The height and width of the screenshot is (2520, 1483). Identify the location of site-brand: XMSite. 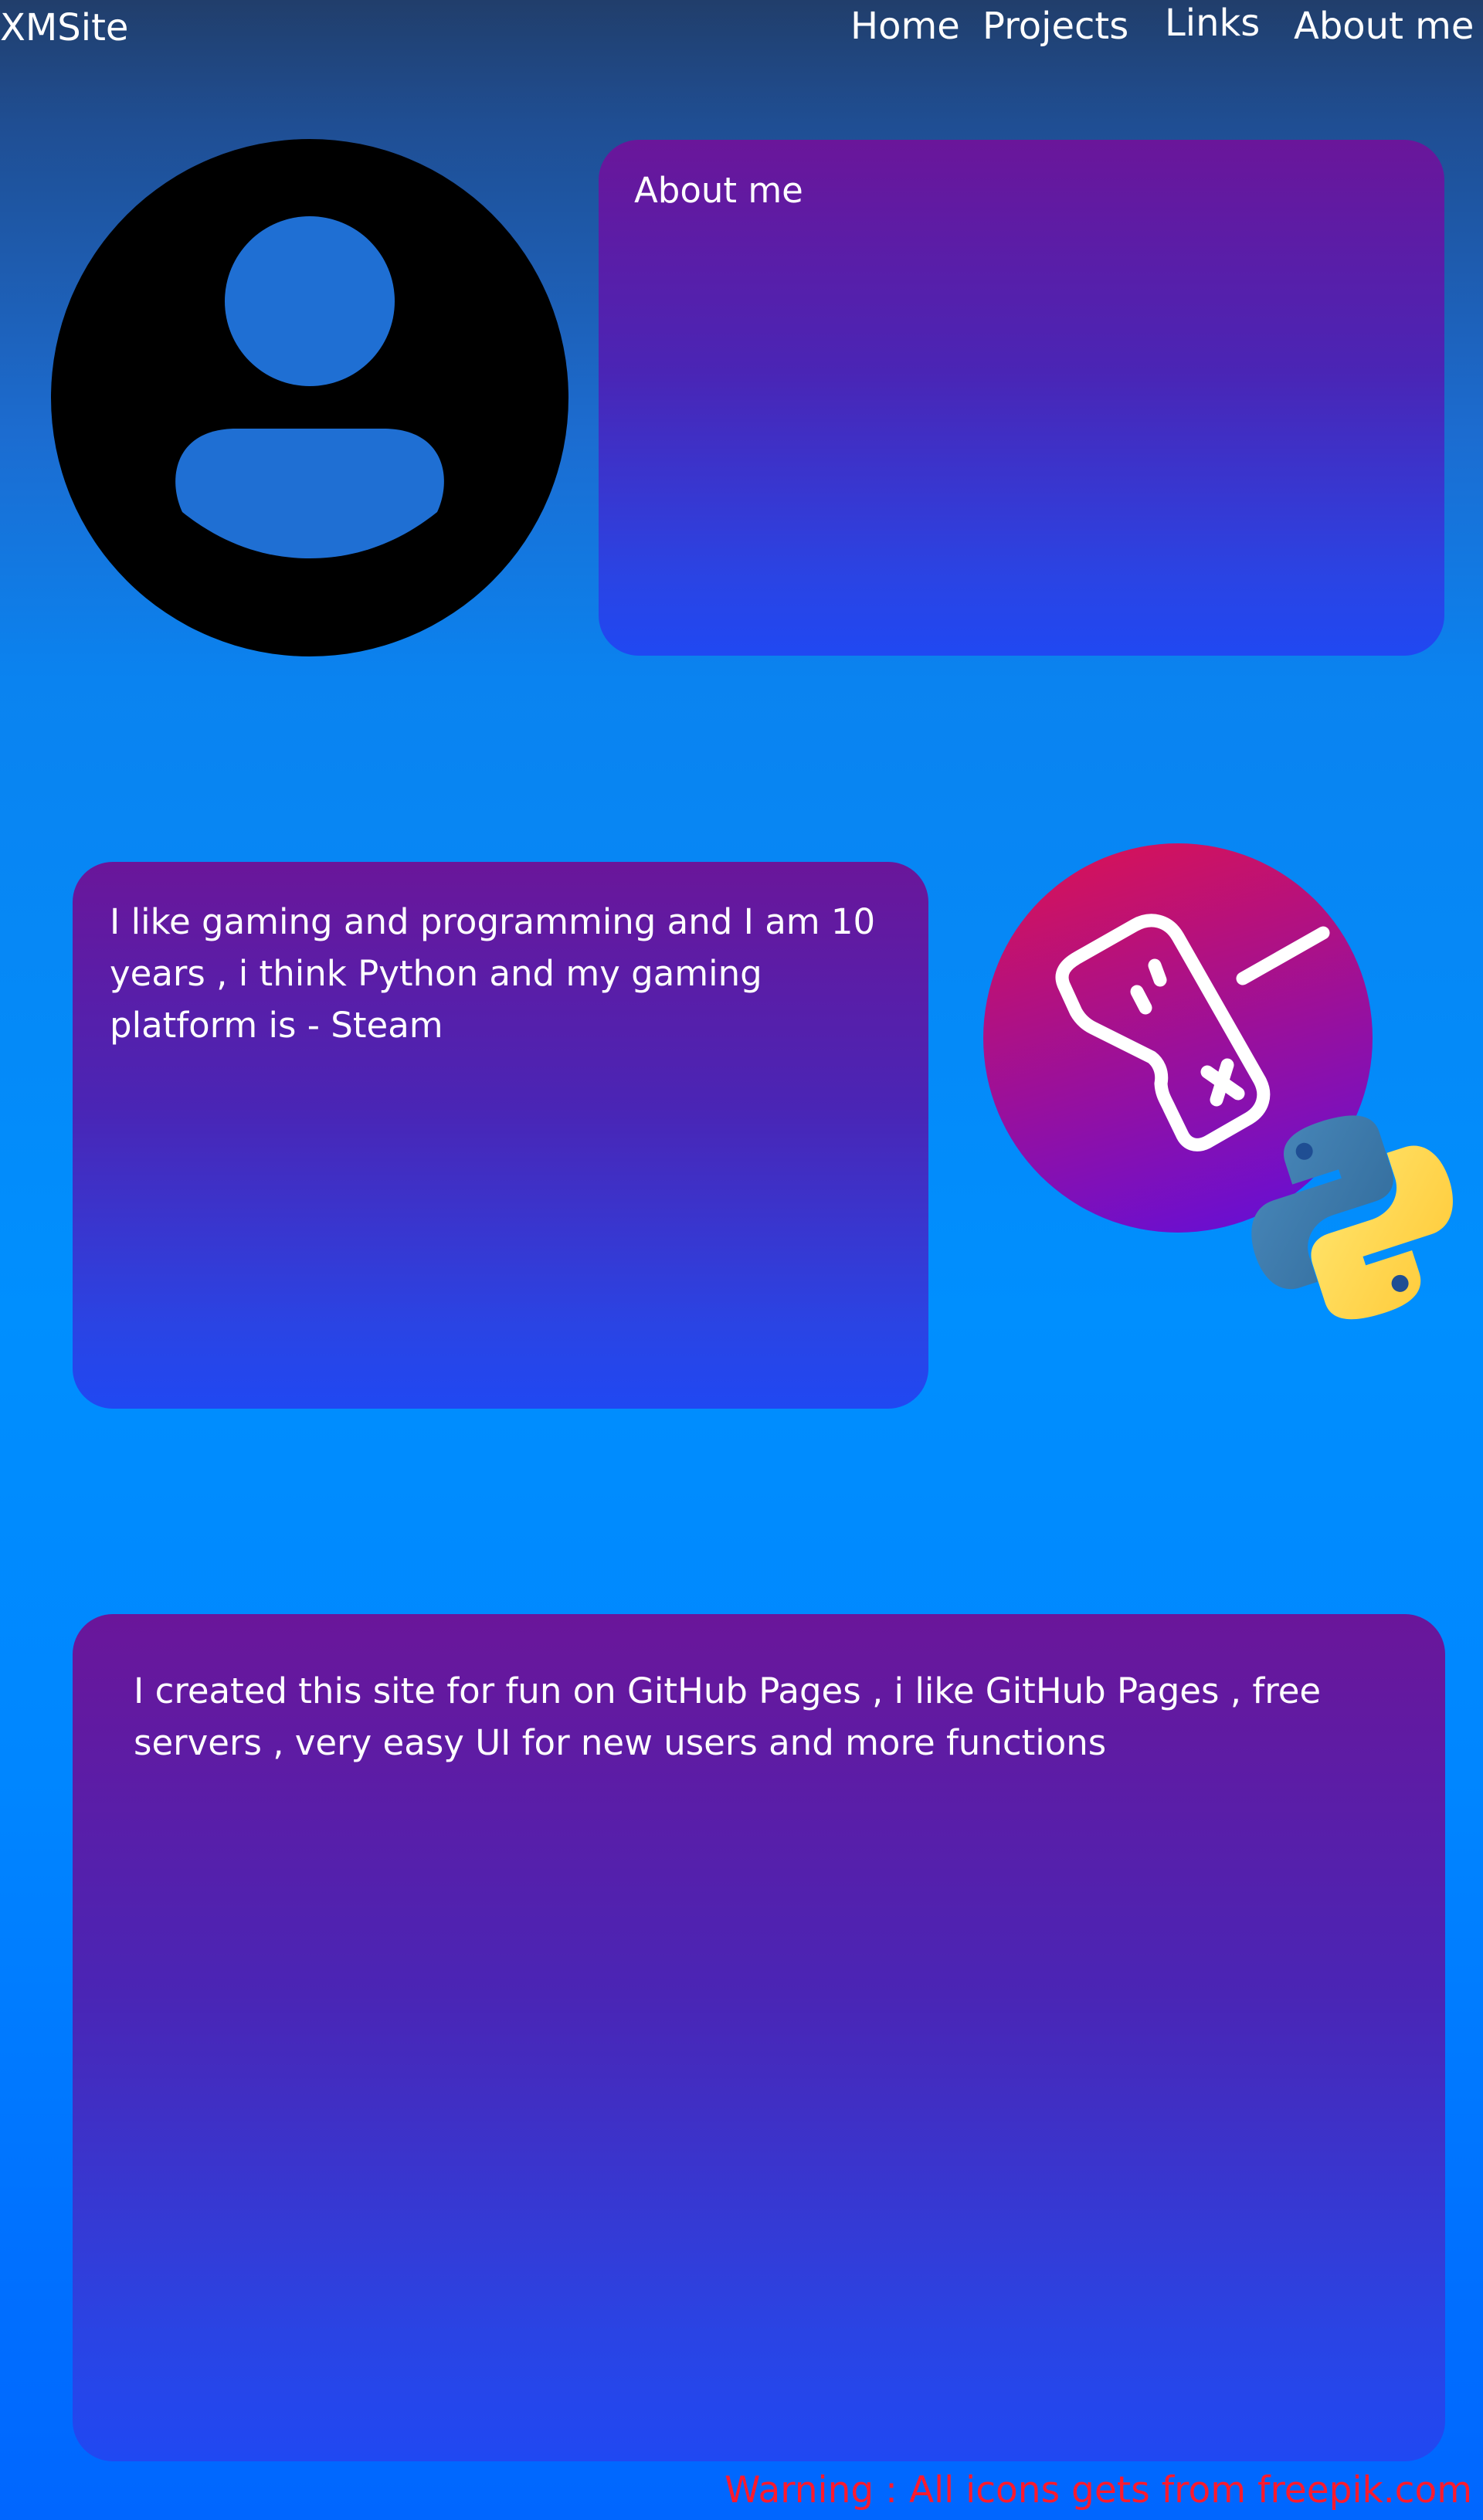
(64, 28).